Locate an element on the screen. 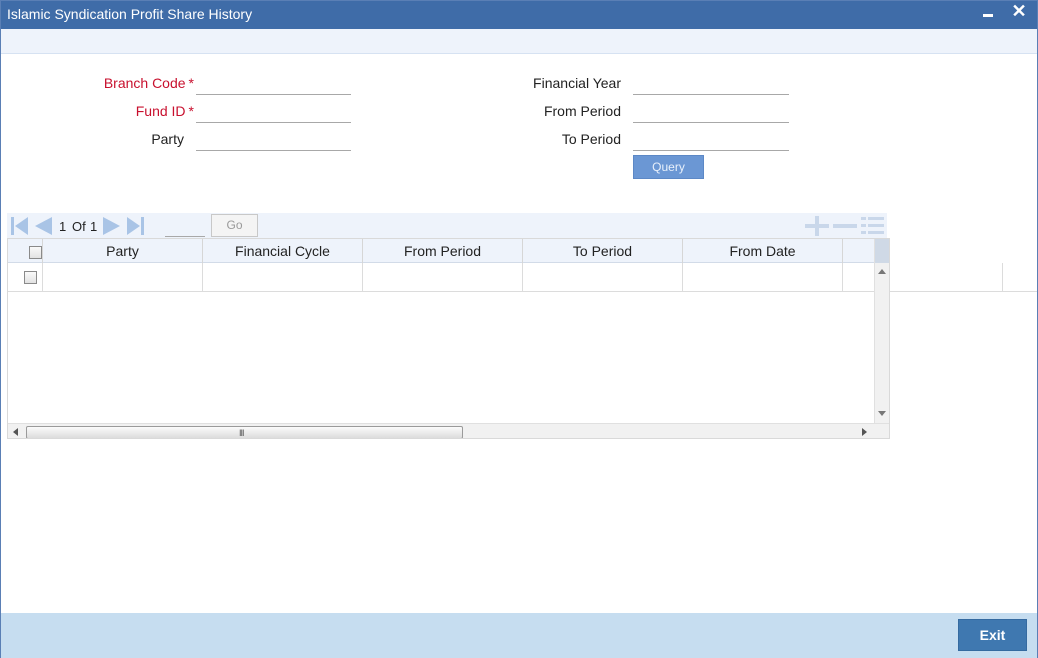  table-row is located at coordinates (448, 277).